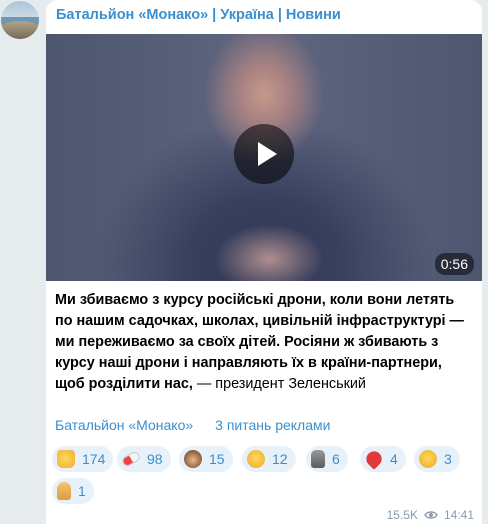 The width and height of the screenshot is (488, 524). I want to click on reaction-smirk: 12, so click(269, 459).